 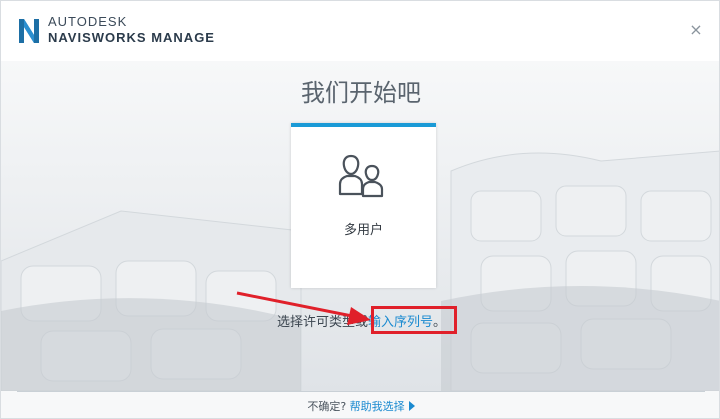 I want to click on navisworks-n-logo-icon, so click(x=29, y=31).